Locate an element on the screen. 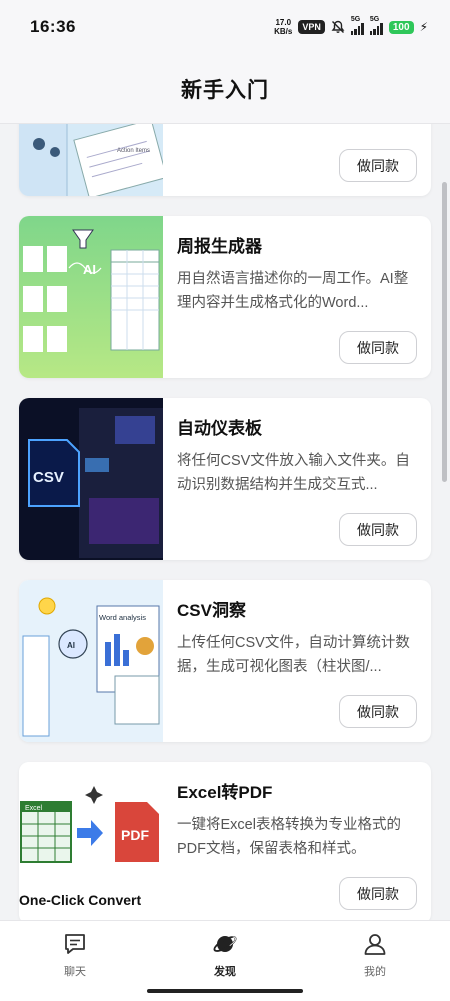 The image size is (450, 1001). page-header: 新手入门 is located at coordinates (225, 89).